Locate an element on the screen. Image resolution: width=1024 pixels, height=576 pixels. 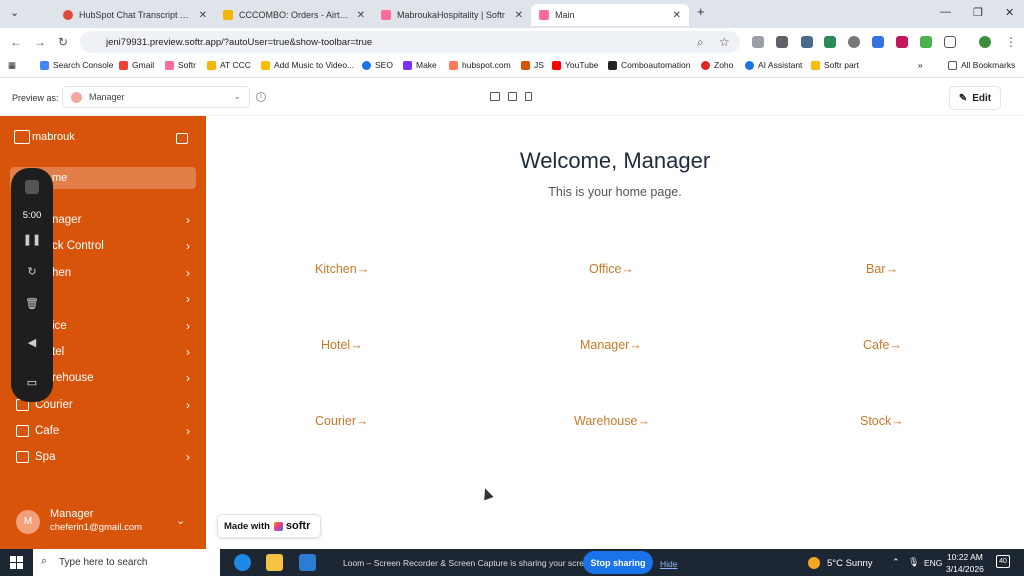
file-explorer-icon is located at coordinates (274, 562).